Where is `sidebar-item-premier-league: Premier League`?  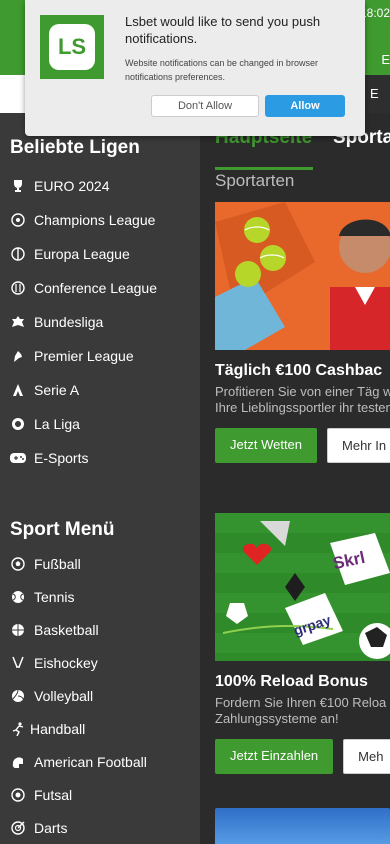 sidebar-item-premier-league: Premier League is located at coordinates (100, 356).